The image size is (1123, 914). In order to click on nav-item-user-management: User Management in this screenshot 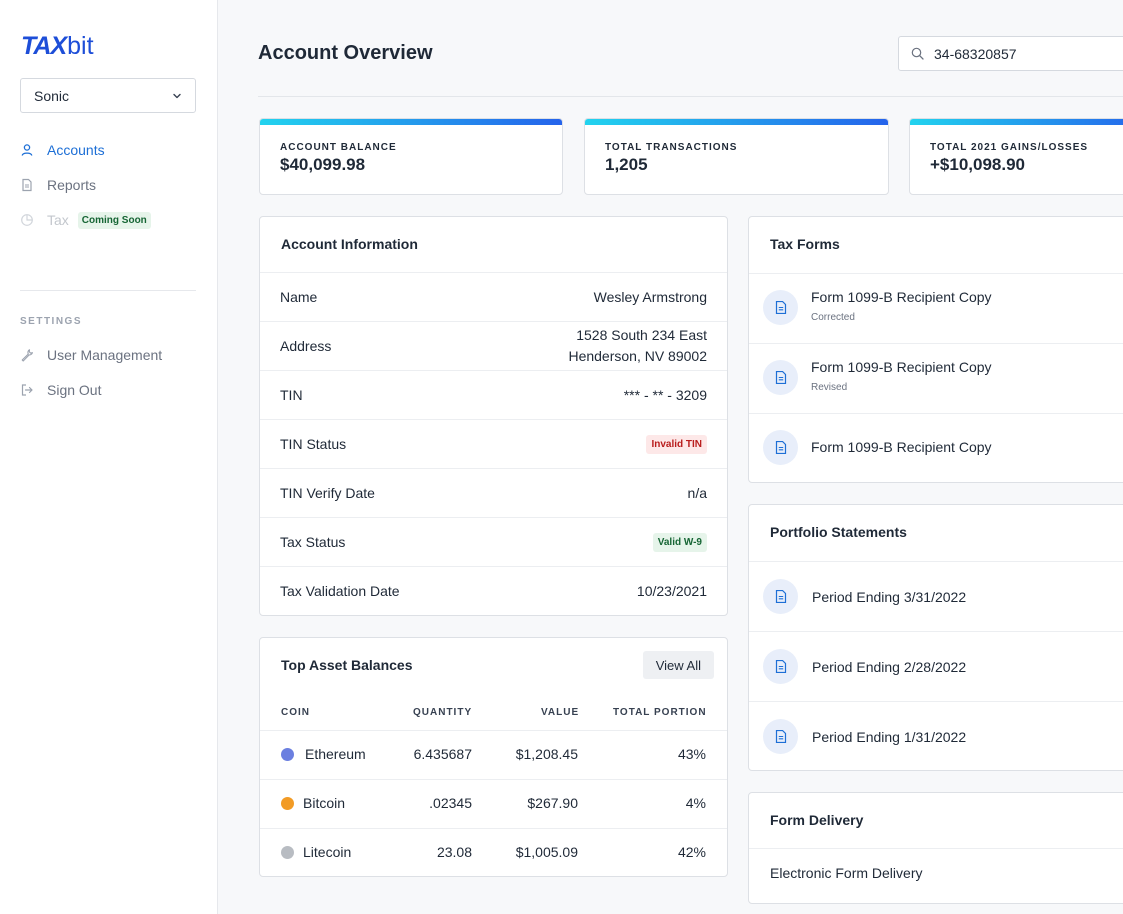, I will do `click(110, 355)`.